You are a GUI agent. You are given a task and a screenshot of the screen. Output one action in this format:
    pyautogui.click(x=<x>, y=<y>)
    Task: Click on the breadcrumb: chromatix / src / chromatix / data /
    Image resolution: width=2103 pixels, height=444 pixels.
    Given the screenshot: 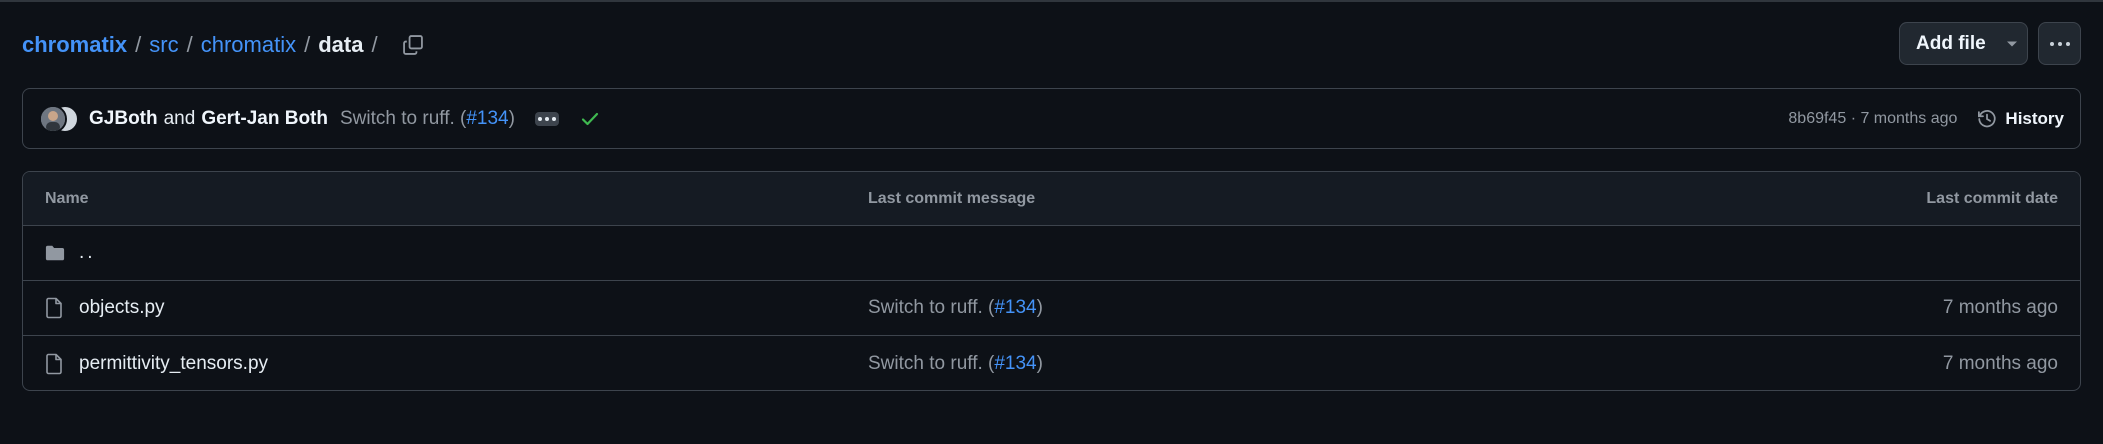 What is the action you would take?
    pyautogui.click(x=226, y=45)
    